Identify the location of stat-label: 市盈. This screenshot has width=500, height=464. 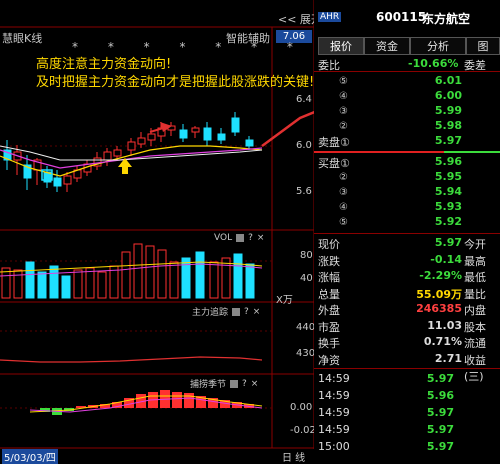
(329, 327).